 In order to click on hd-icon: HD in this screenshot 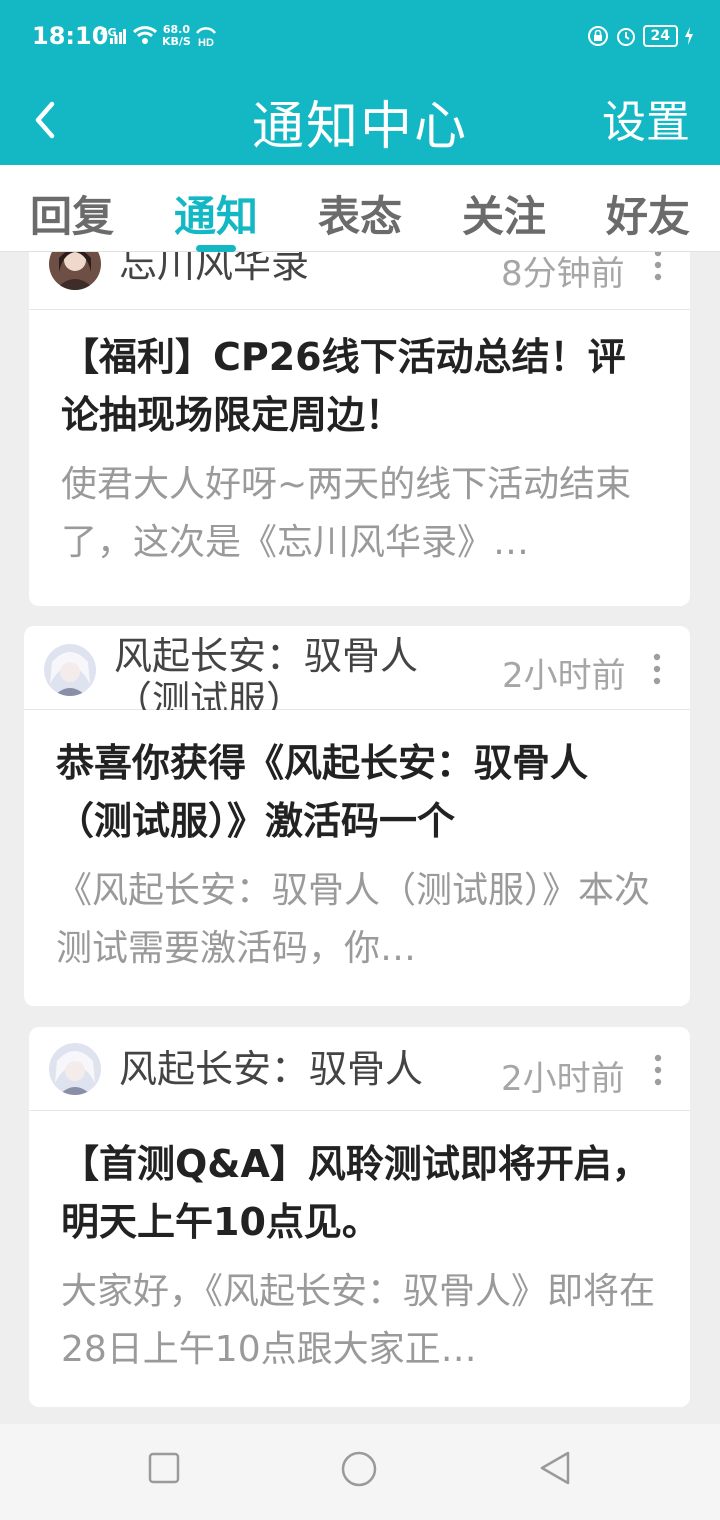, I will do `click(206, 37)`.